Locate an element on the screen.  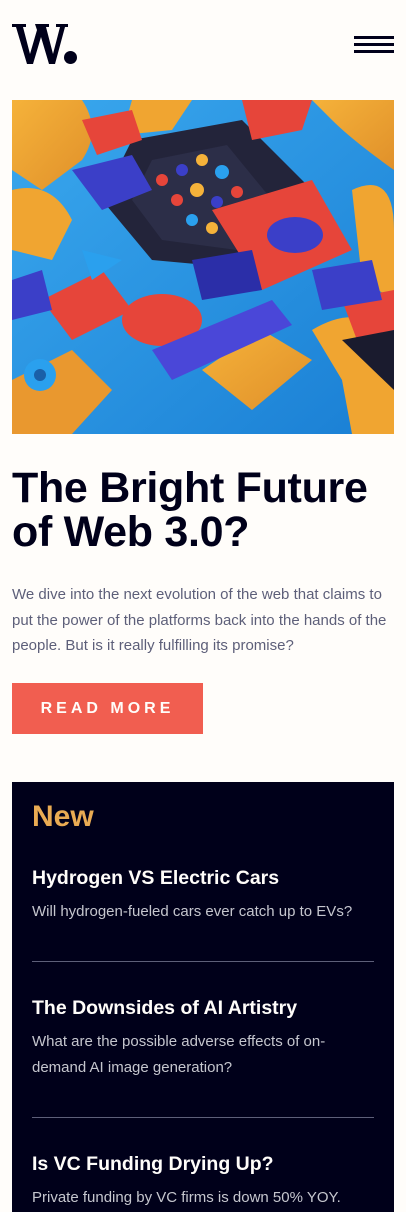
news-item-title: The Downsides of AI Artistry is located at coordinates (203, 1008).